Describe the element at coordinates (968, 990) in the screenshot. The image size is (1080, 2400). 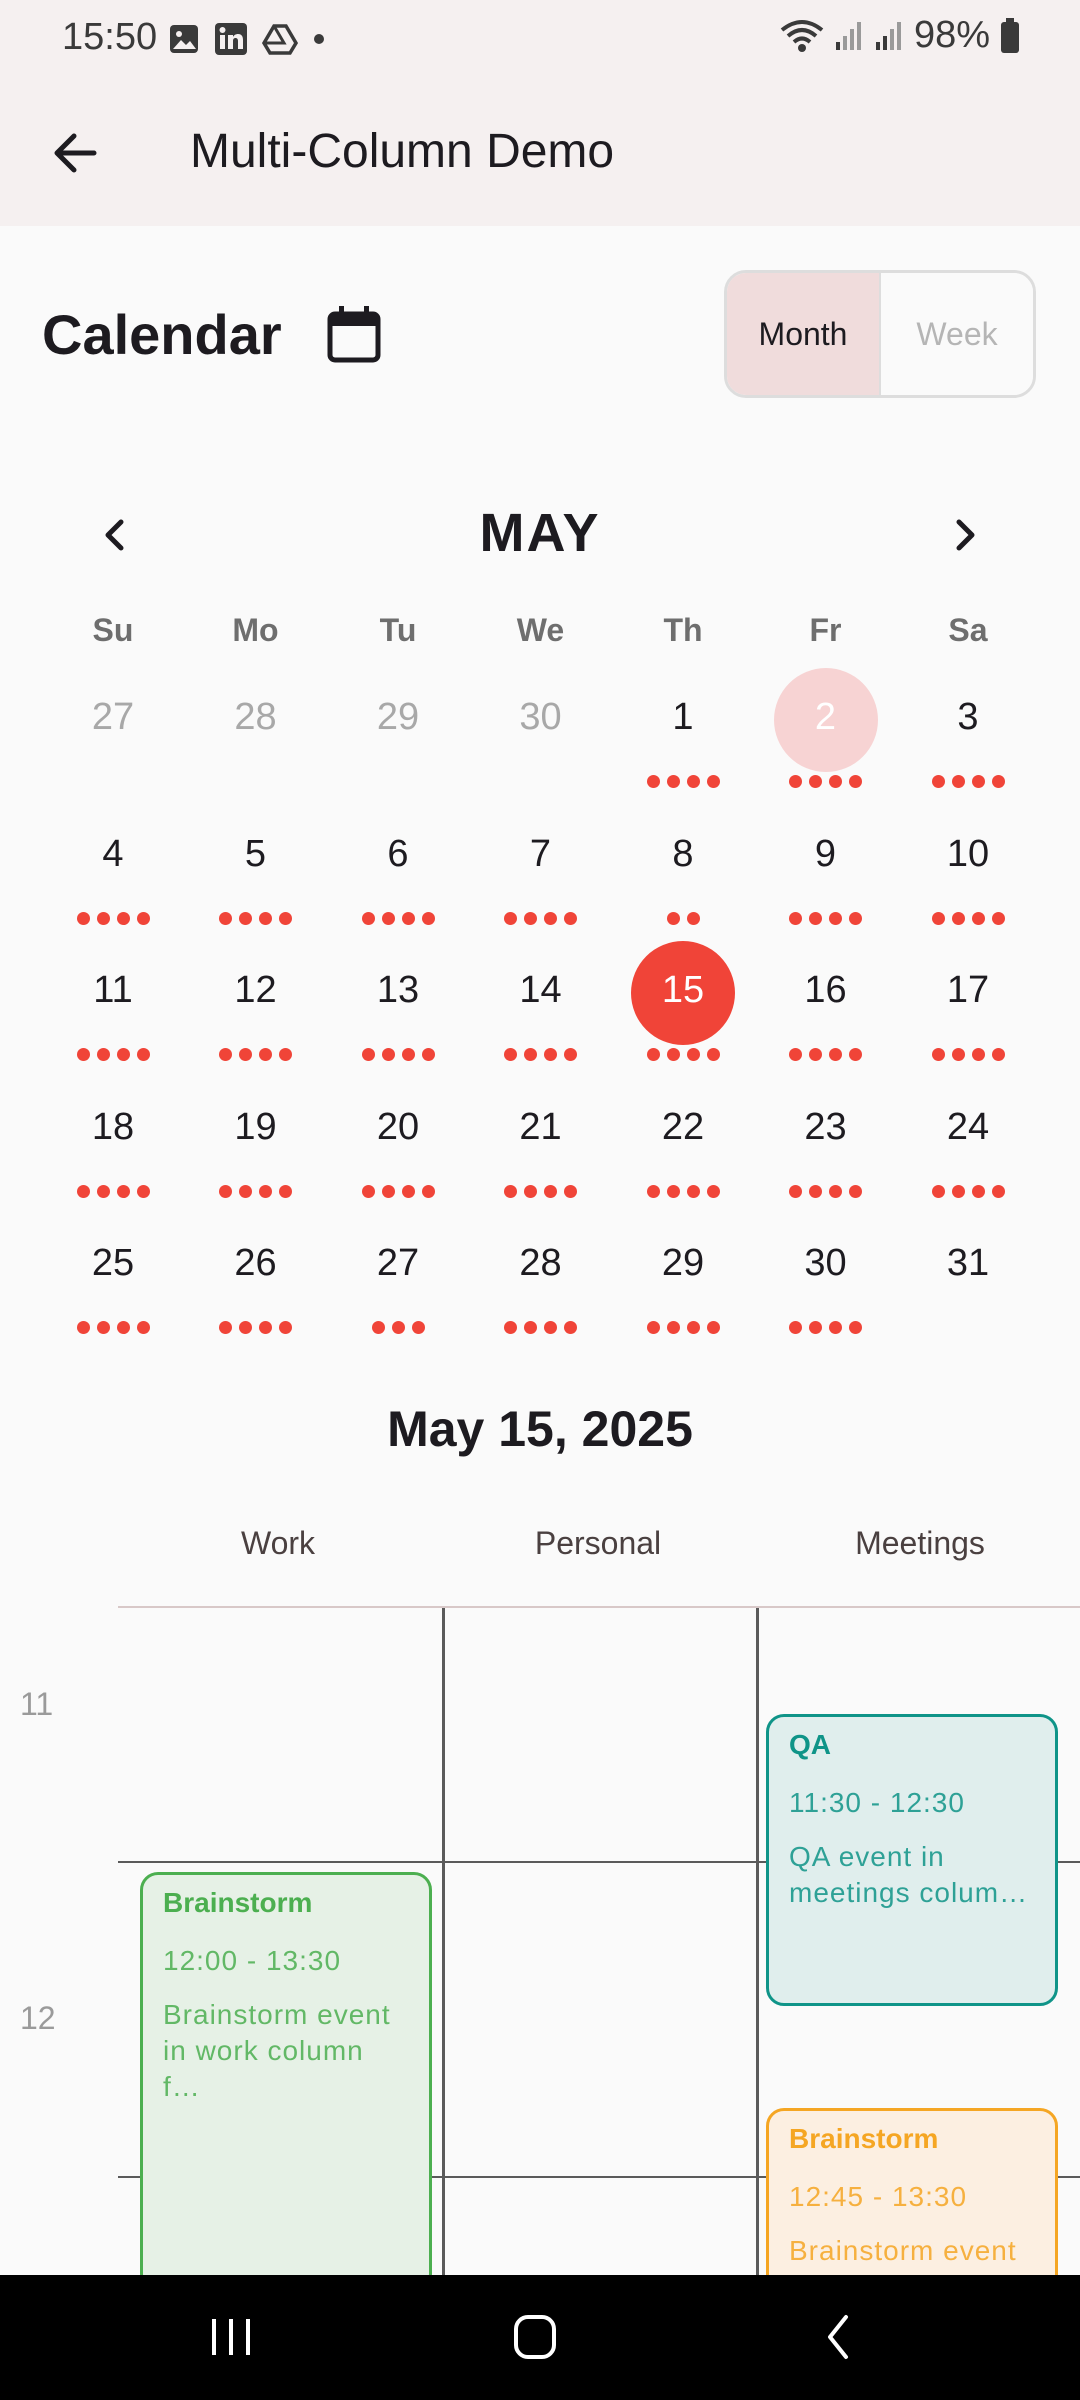
I see `calendar-day: 17` at that location.